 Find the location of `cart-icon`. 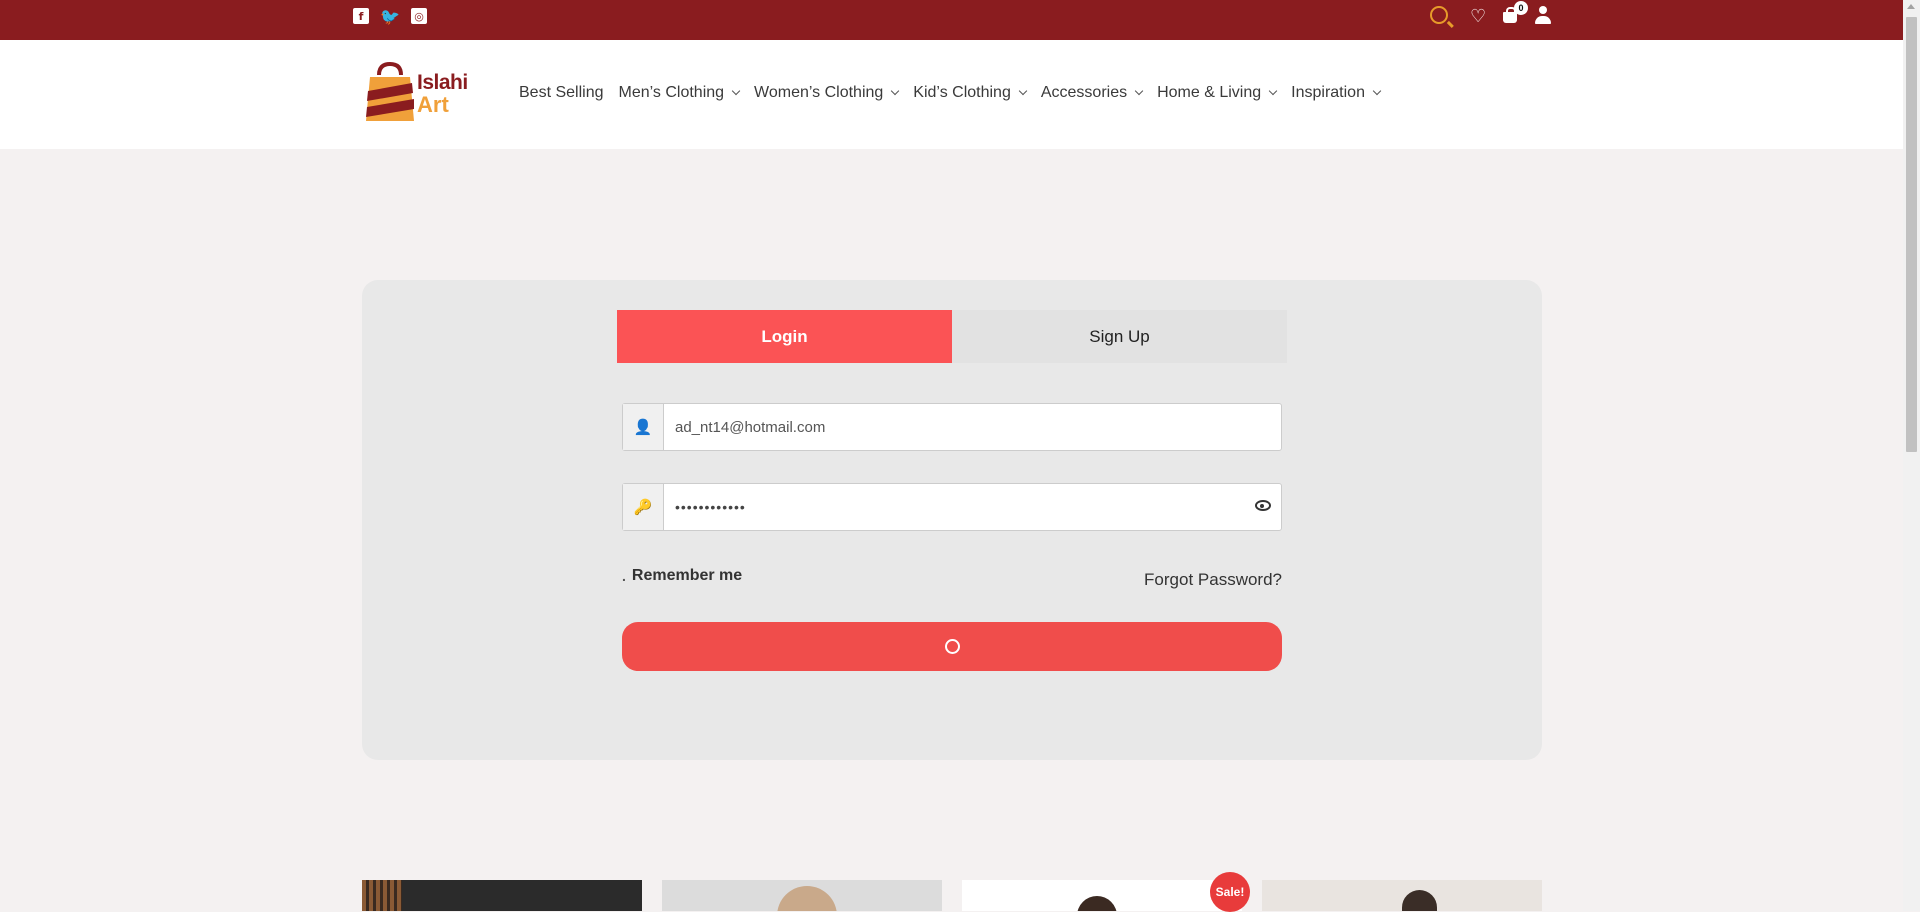

cart-icon is located at coordinates (1510, 15).